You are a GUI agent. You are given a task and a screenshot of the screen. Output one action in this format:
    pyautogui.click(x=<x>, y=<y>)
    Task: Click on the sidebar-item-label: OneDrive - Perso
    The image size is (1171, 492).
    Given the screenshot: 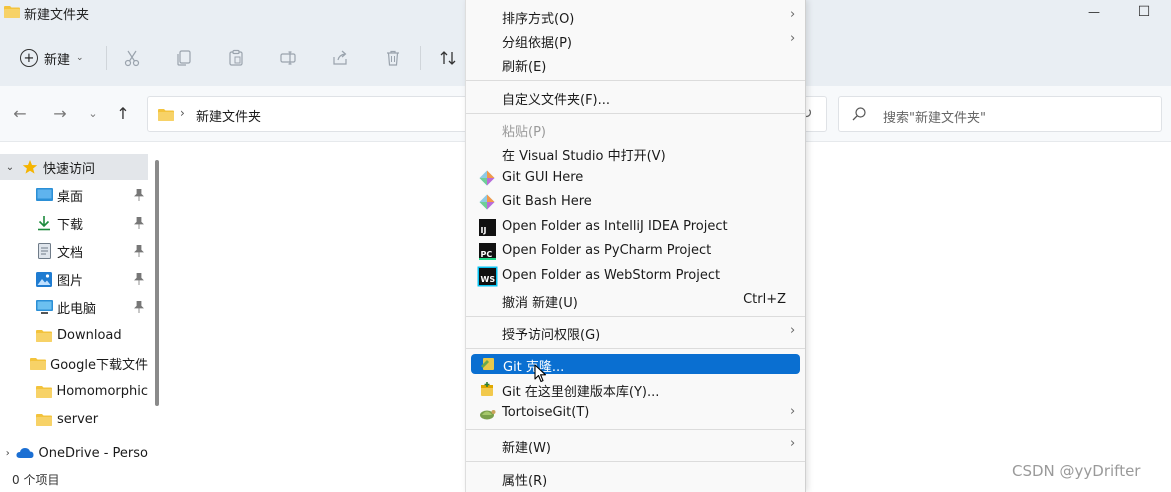 What is the action you would take?
    pyautogui.click(x=93, y=453)
    